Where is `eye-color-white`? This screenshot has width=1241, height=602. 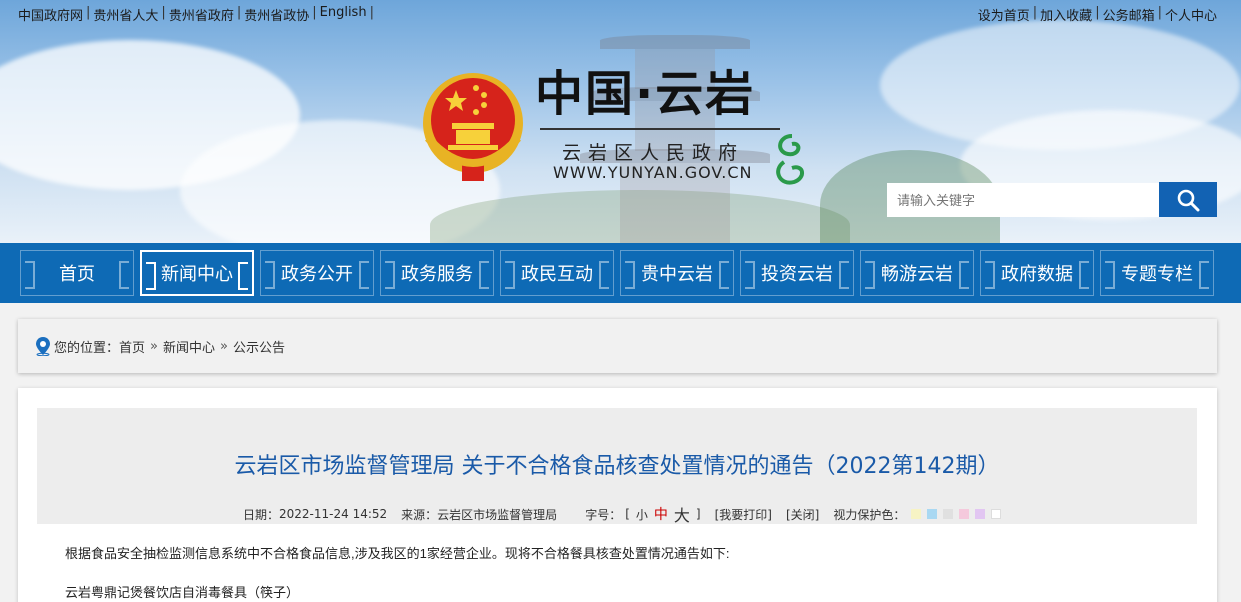
eye-color-white is located at coordinates (996, 514).